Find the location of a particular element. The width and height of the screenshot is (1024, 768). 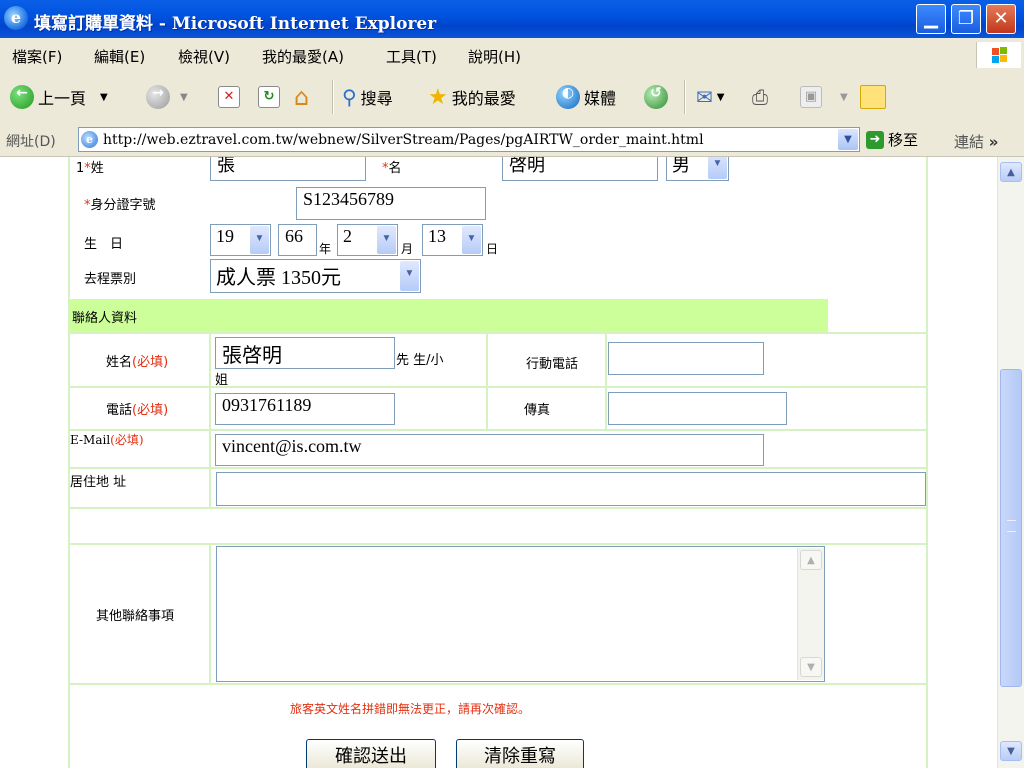

media-icon: ◐ is located at coordinates (568, 97).